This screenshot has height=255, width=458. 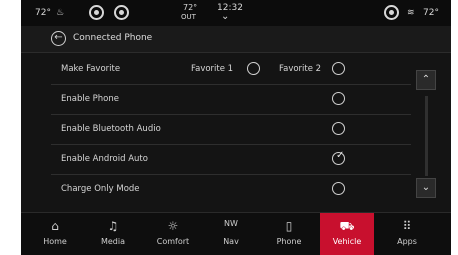 I want to click on scroll-down-button: ⌄, so click(x=426, y=188).